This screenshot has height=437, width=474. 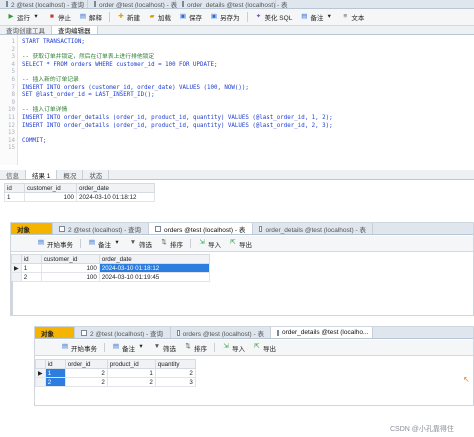 What do you see at coordinates (96, 174) in the screenshot?
I see `tab-status: 状态` at bounding box center [96, 174].